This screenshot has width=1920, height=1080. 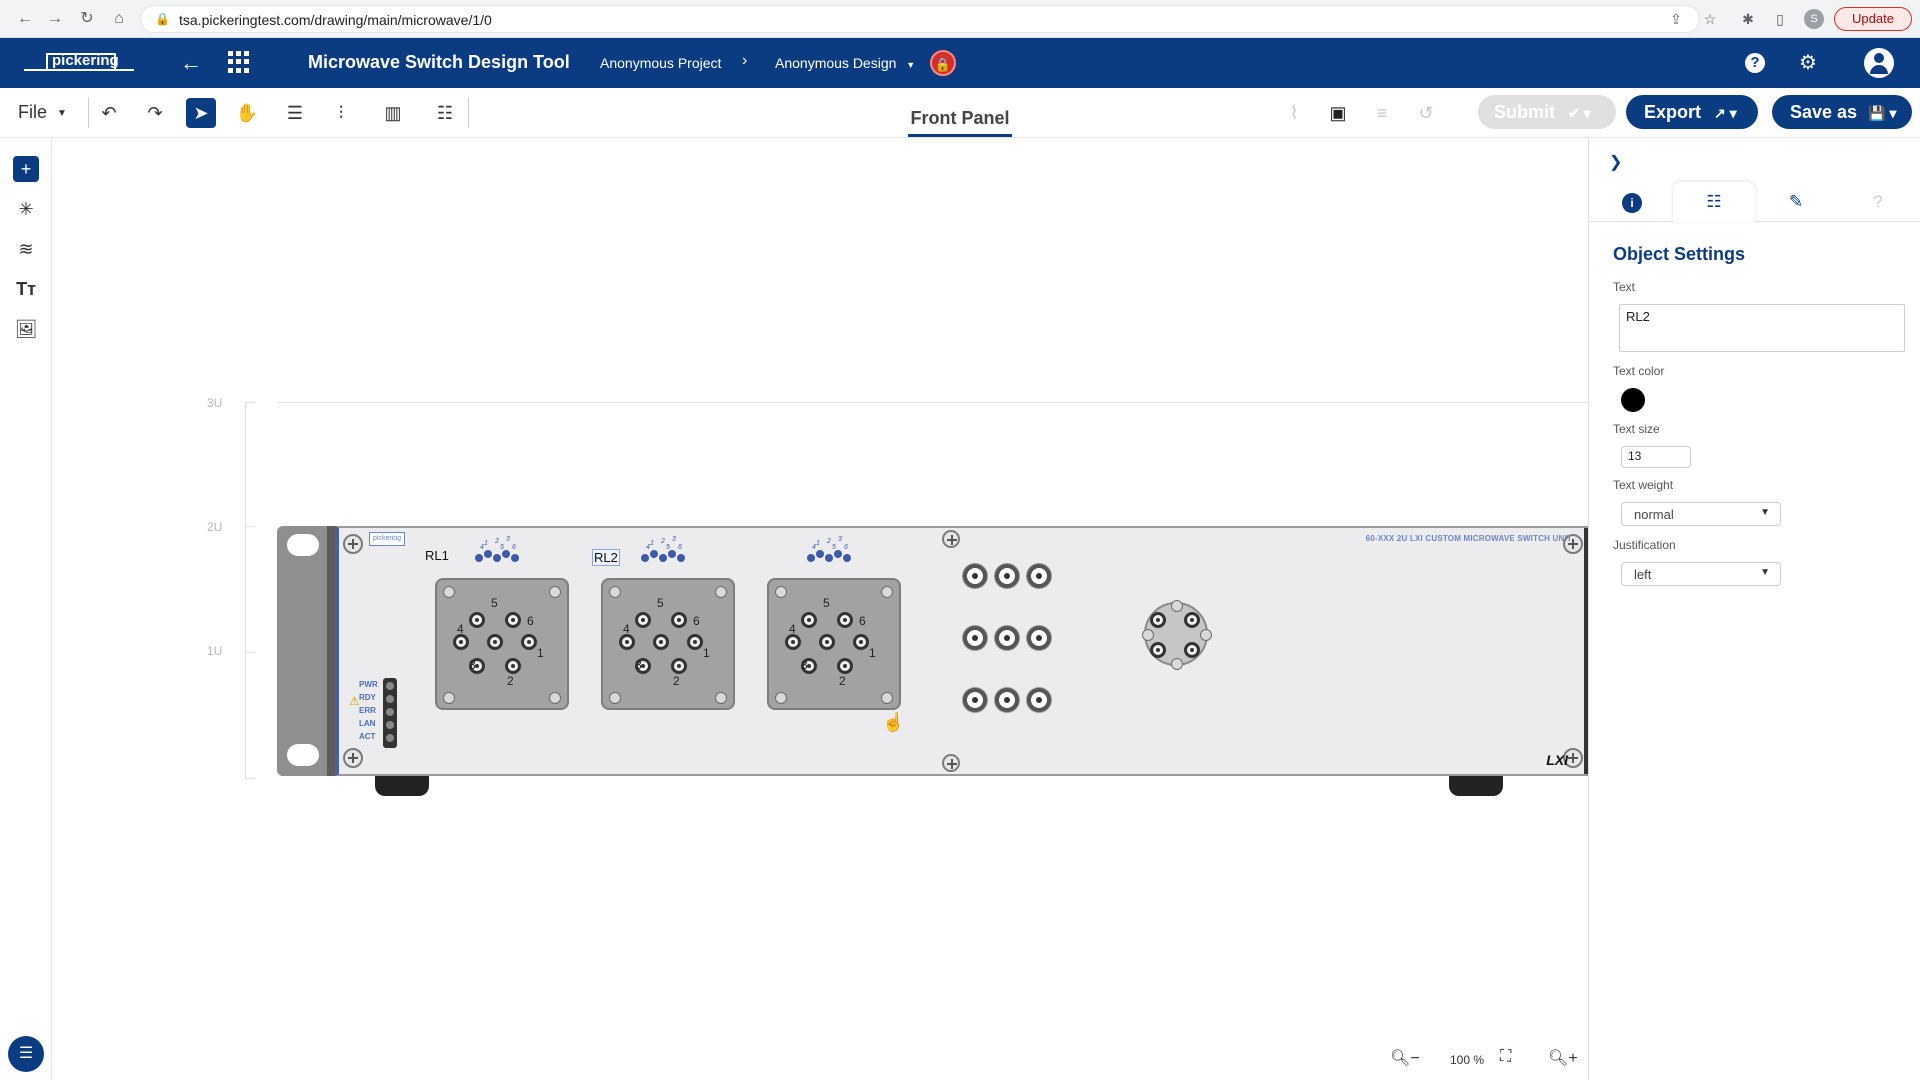 What do you see at coordinates (606, 557) in the screenshot?
I see `relay-label-rl2: RL2` at bounding box center [606, 557].